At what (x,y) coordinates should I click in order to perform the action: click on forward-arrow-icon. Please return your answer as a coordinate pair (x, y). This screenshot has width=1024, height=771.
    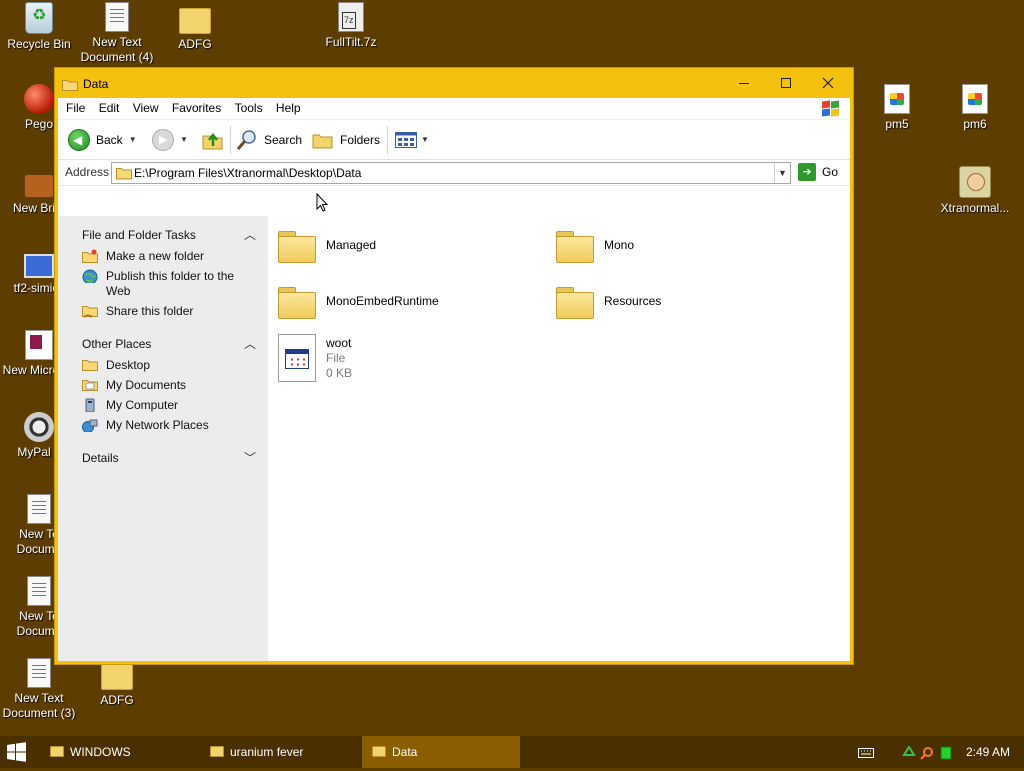
    Looking at the image, I should click on (163, 140).